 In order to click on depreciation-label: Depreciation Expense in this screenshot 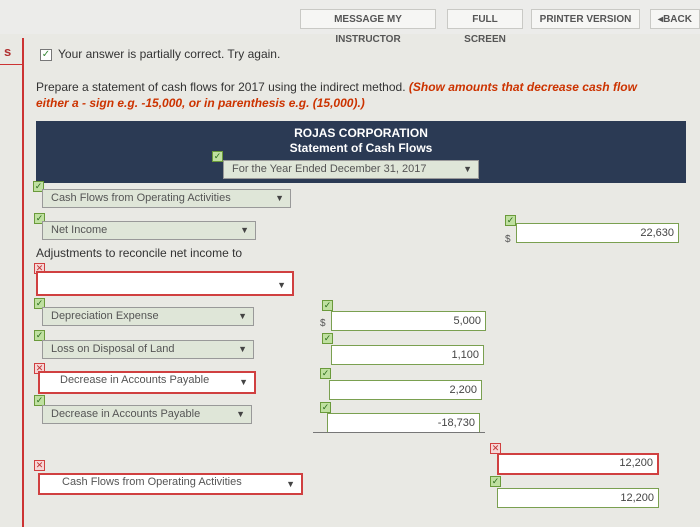, I will do `click(105, 316)`.